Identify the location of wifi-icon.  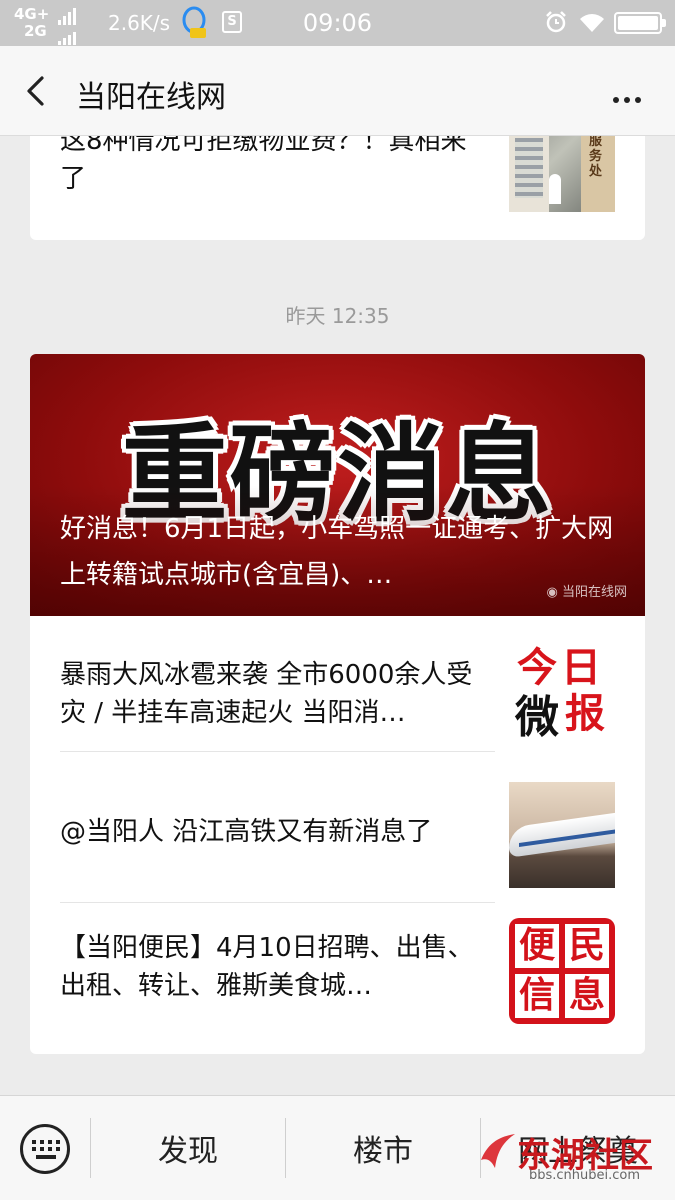
(592, 23).